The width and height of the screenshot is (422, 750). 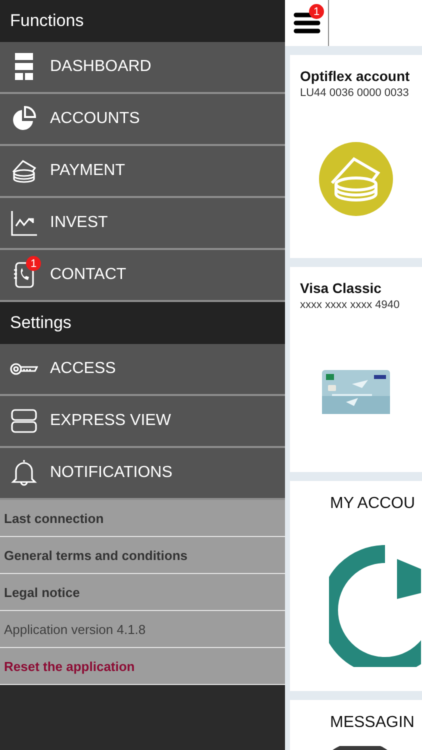 What do you see at coordinates (341, 288) in the screenshot?
I see `card-title: Visa Classic` at bounding box center [341, 288].